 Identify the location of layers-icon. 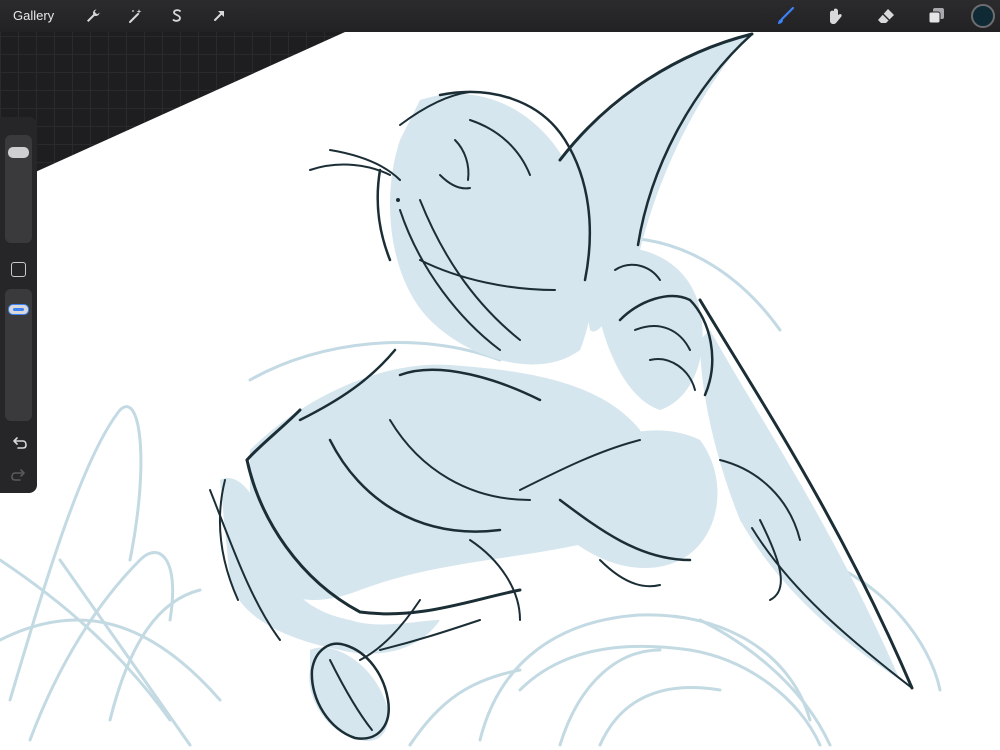
(936, 16).